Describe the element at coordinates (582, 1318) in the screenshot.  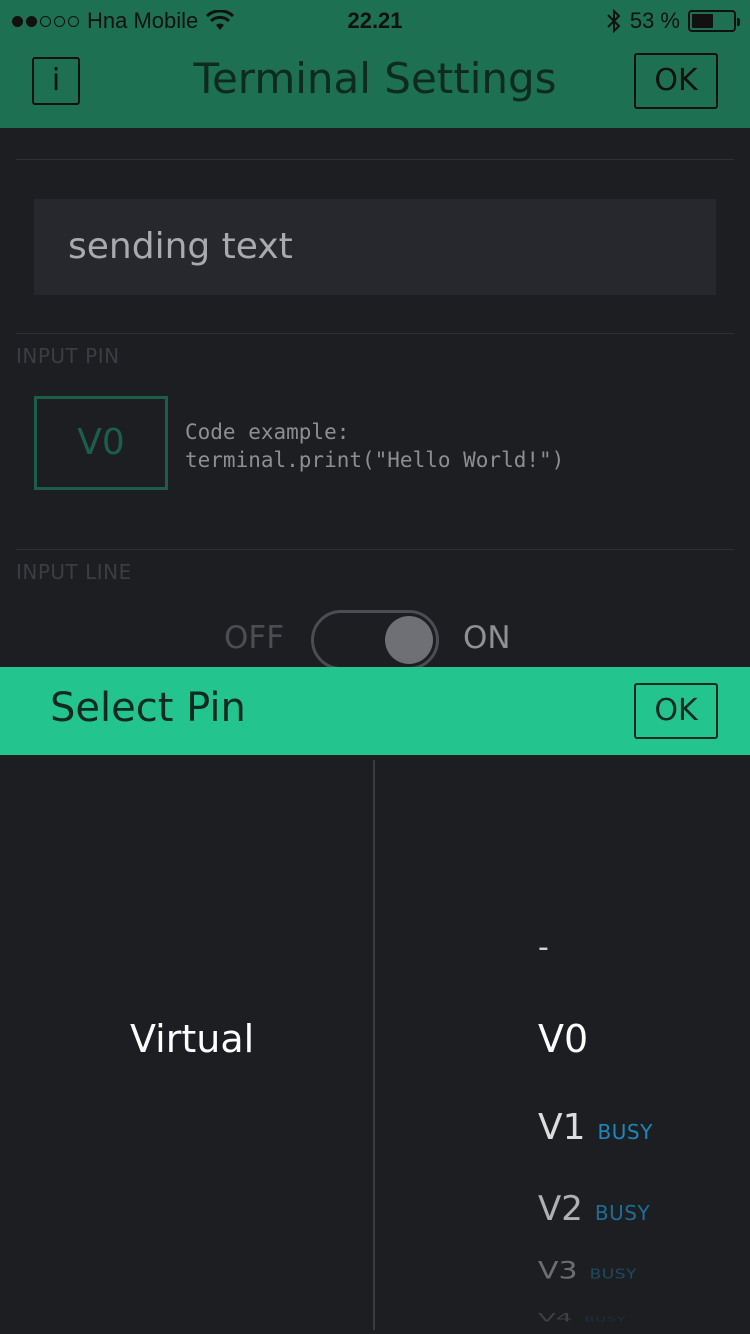
I see `pin-option: V4 BUSY` at that location.